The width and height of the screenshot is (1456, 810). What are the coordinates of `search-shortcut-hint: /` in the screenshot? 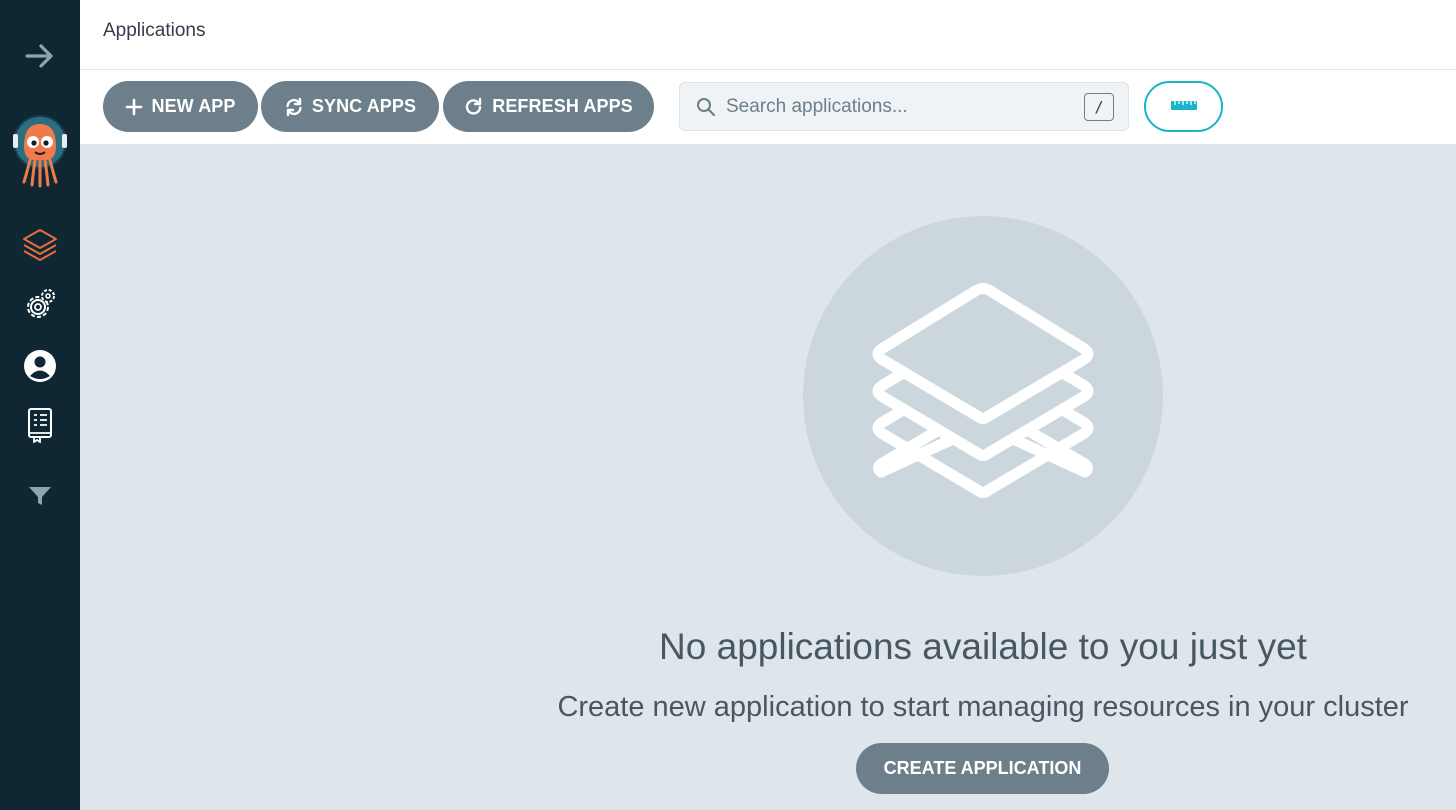 It's located at (1099, 107).